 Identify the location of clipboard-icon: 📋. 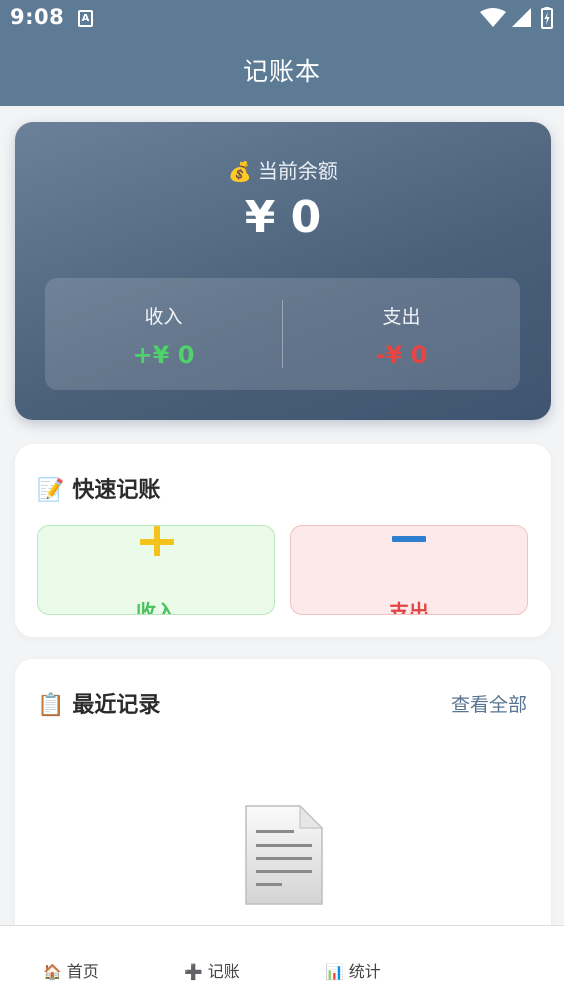
(51, 705).